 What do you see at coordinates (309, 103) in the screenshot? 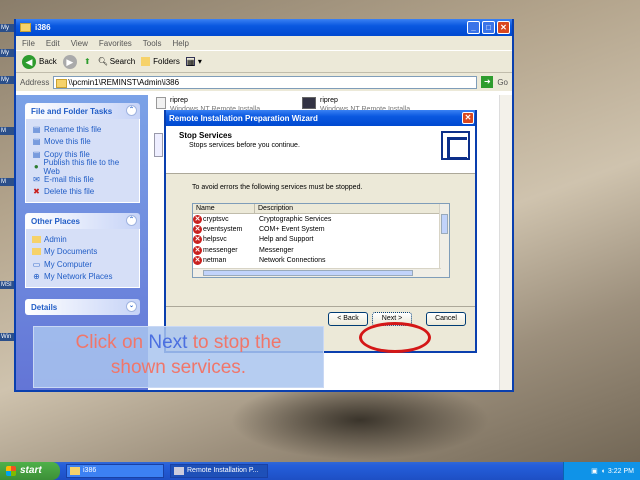
I see `computer-file-icon` at bounding box center [309, 103].